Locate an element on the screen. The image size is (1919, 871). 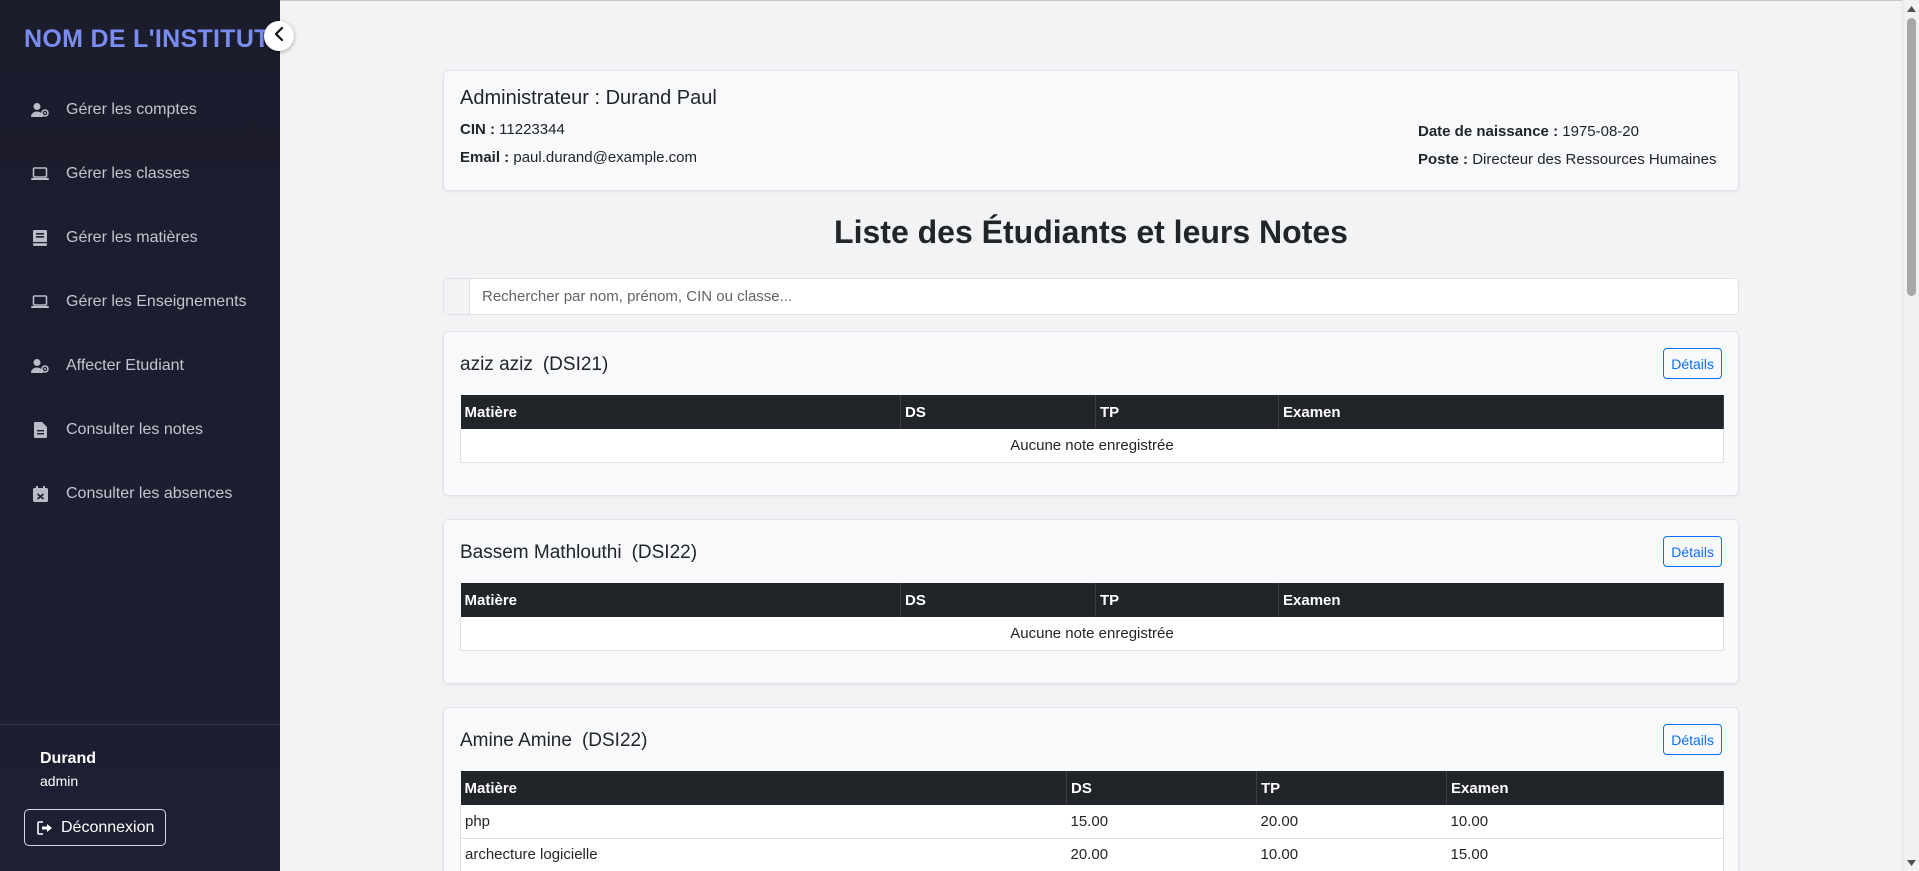
search-bar is located at coordinates (1091, 296).